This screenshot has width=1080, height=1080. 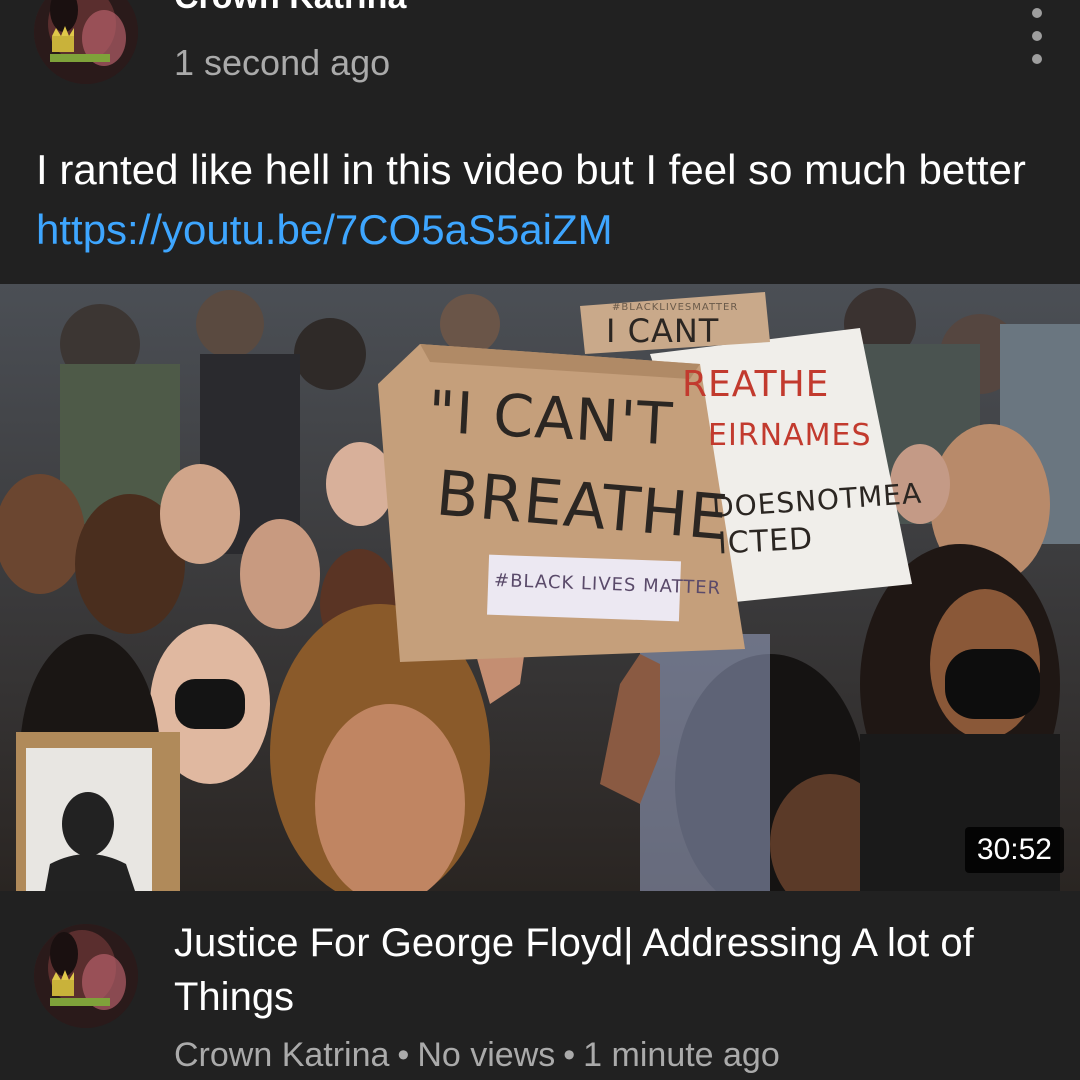 What do you see at coordinates (282, 62) in the screenshot?
I see `post-timestamp: 1 second ago` at bounding box center [282, 62].